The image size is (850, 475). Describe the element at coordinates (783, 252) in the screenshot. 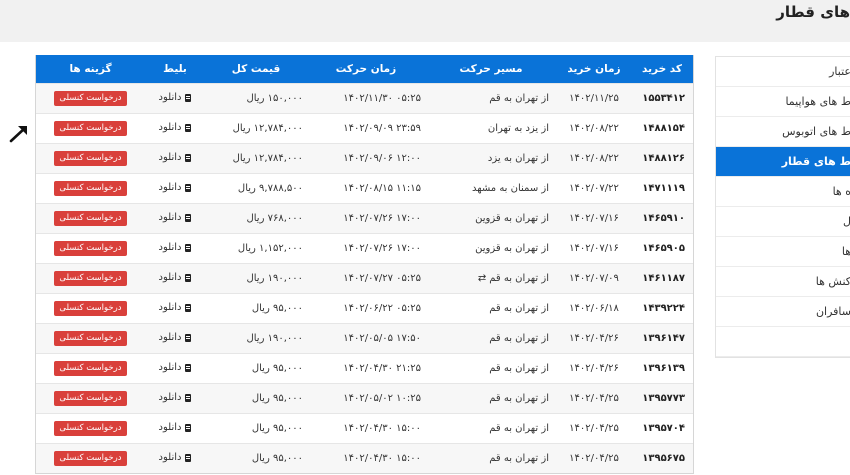

I see `sidebar-item-6: ها` at that location.